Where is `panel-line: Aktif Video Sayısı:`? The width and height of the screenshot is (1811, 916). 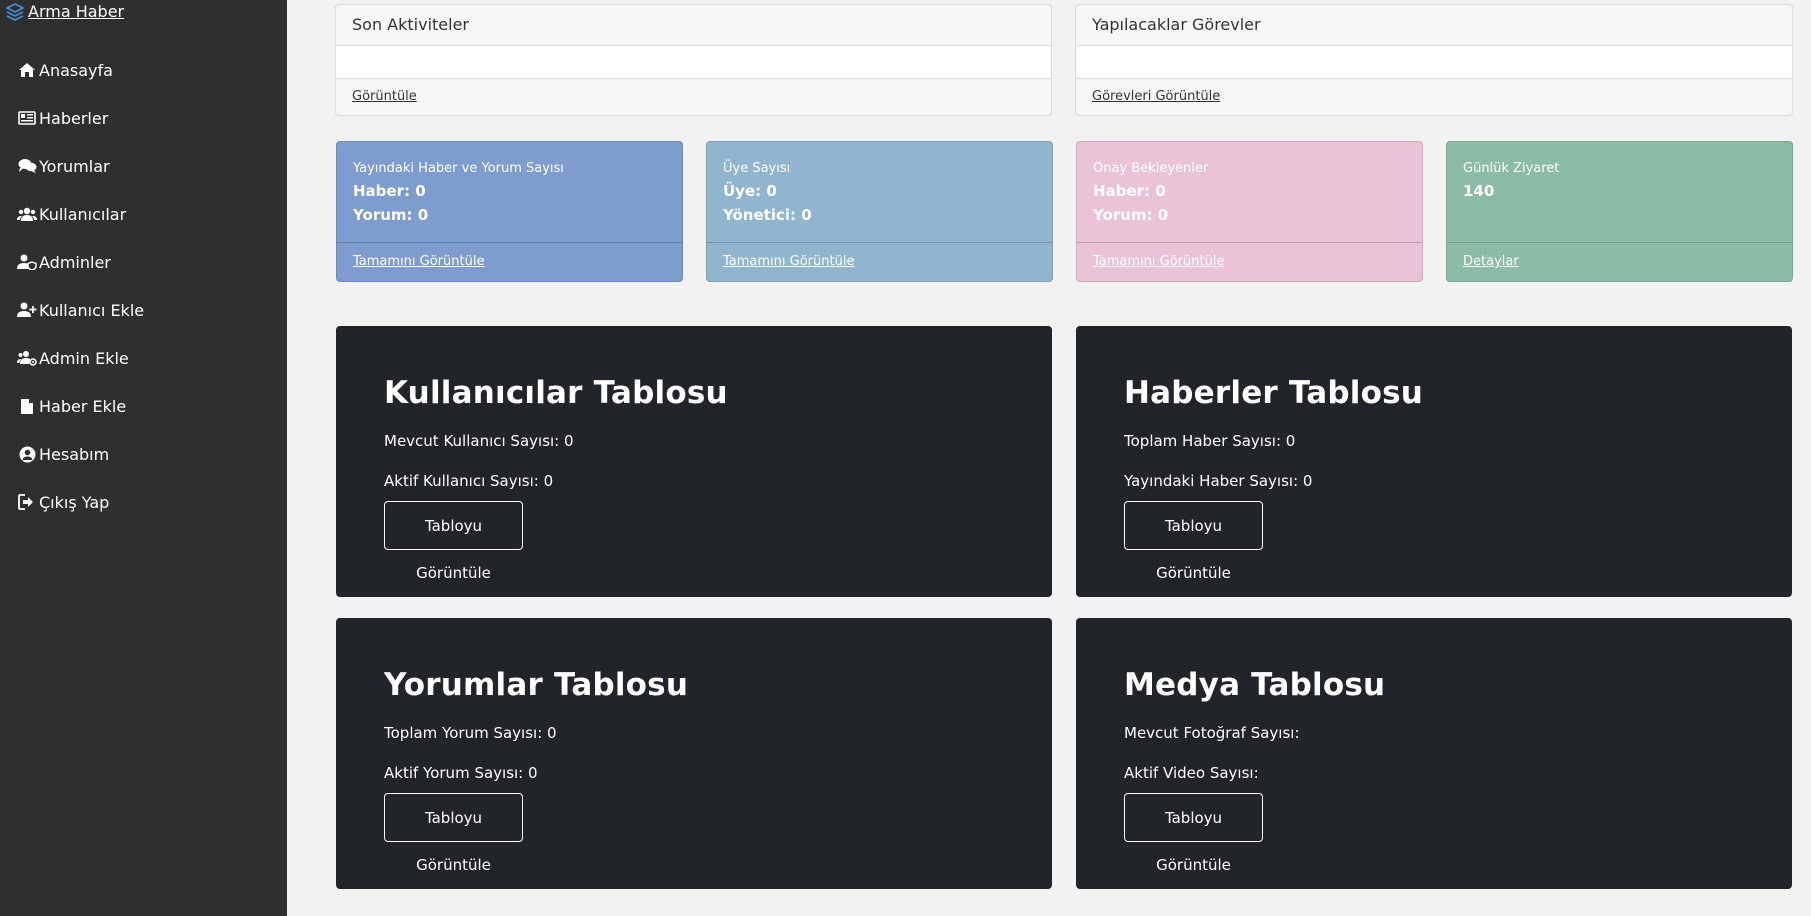 panel-line: Aktif Video Sayısı: is located at coordinates (1191, 773).